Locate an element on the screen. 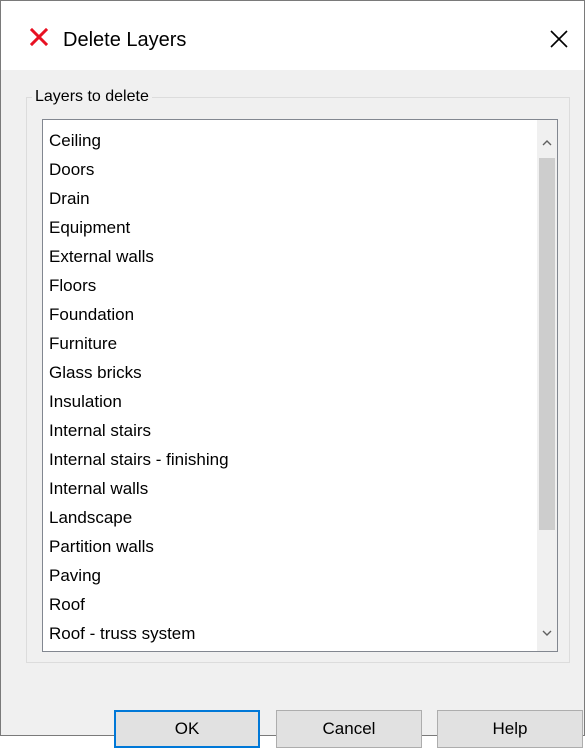  scroll-thumb is located at coordinates (547, 344).